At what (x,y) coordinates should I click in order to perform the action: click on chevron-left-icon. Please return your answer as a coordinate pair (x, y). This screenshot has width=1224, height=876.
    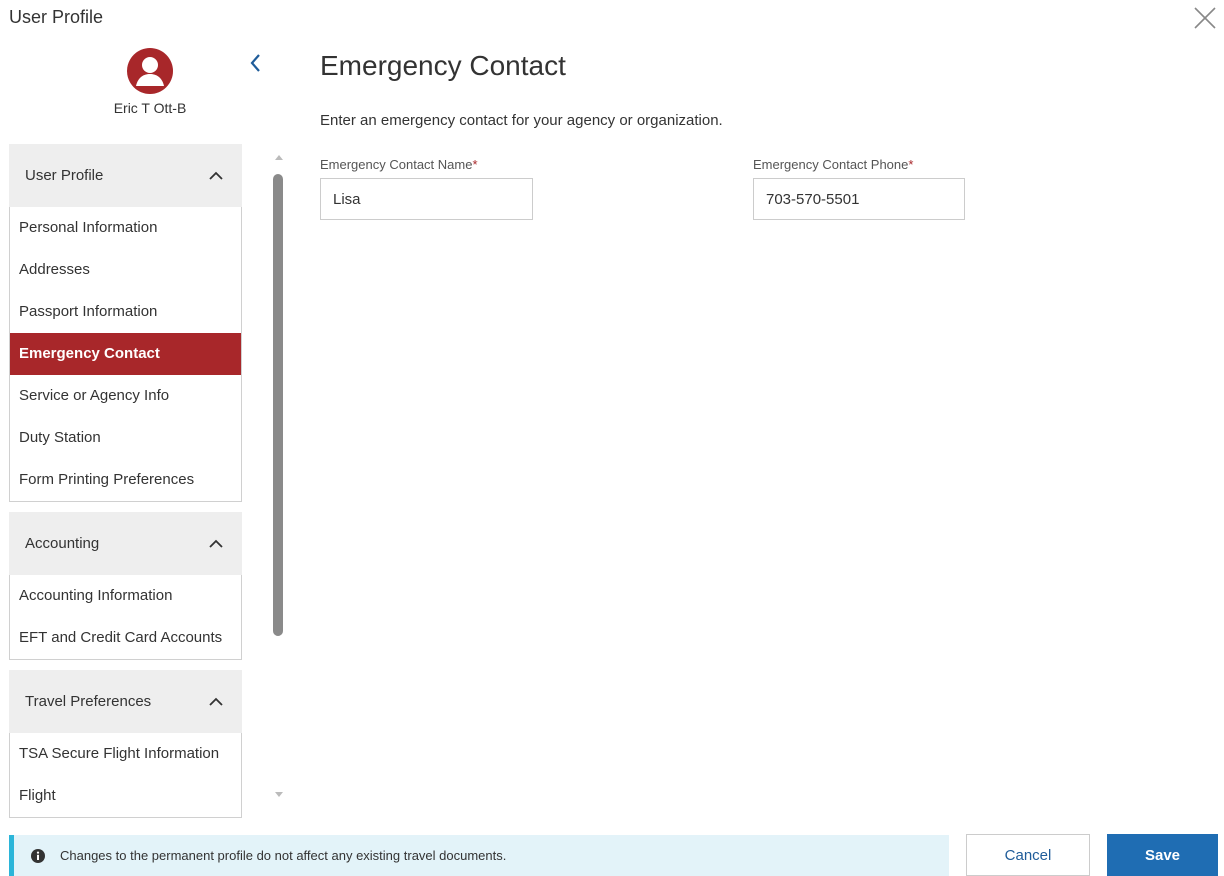
    Looking at the image, I should click on (255, 63).